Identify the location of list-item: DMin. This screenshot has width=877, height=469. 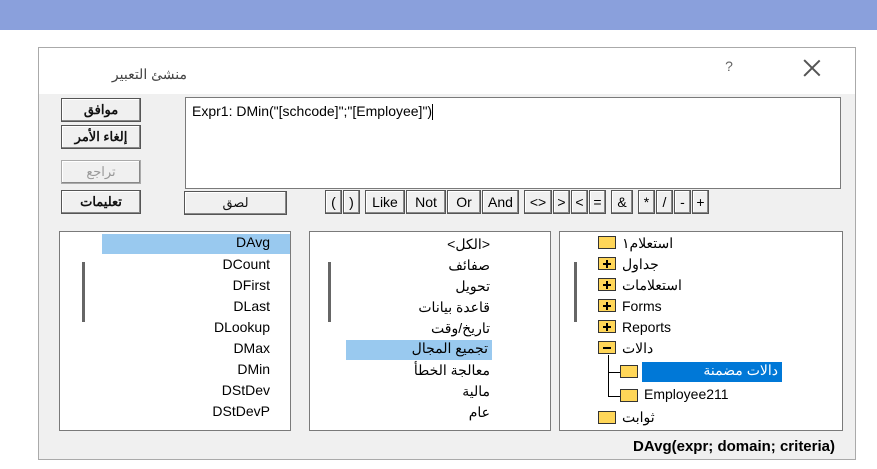
(253, 369).